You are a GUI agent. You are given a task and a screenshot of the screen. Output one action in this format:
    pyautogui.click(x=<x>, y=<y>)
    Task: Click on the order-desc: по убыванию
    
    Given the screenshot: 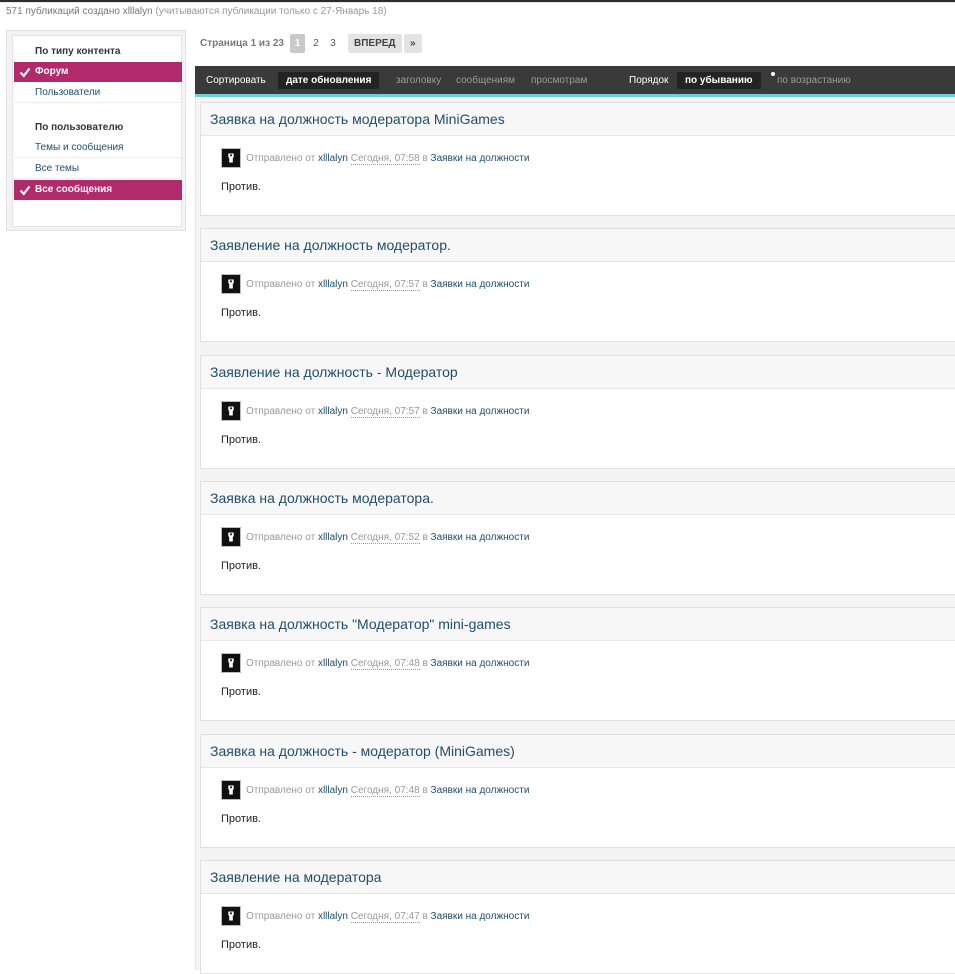 What is the action you would take?
    pyautogui.click(x=719, y=80)
    